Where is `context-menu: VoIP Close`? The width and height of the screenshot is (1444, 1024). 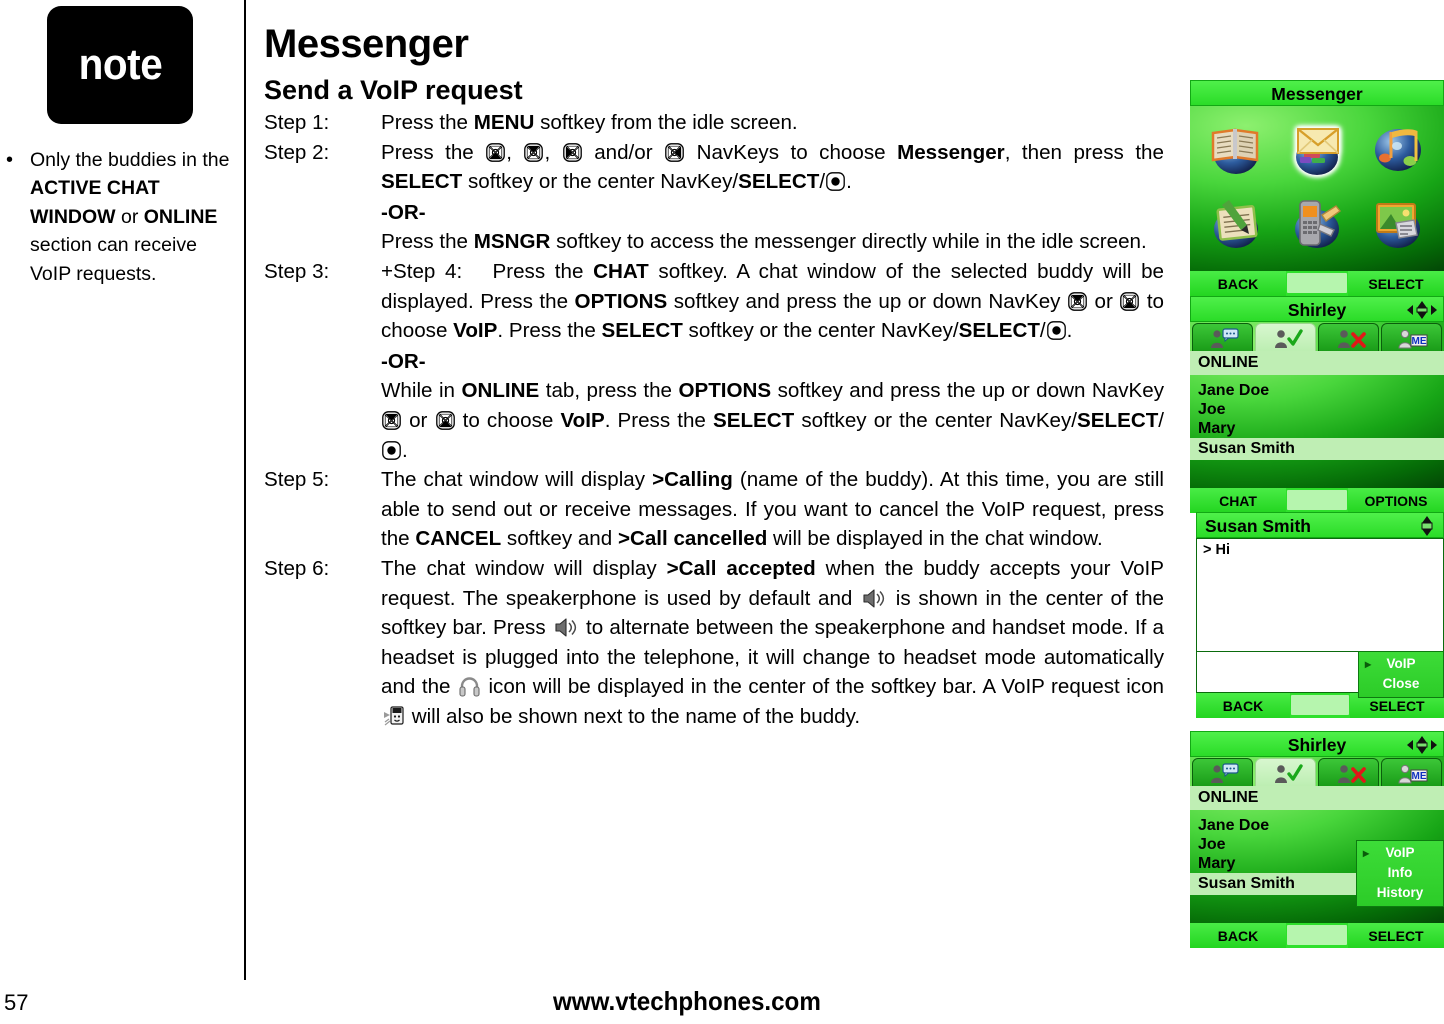 context-menu: VoIP Close is located at coordinates (1401, 674).